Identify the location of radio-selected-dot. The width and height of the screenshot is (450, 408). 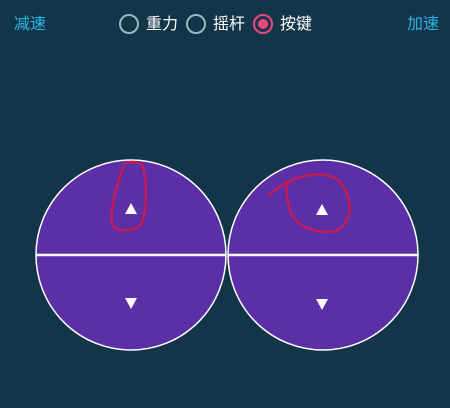
(263, 24).